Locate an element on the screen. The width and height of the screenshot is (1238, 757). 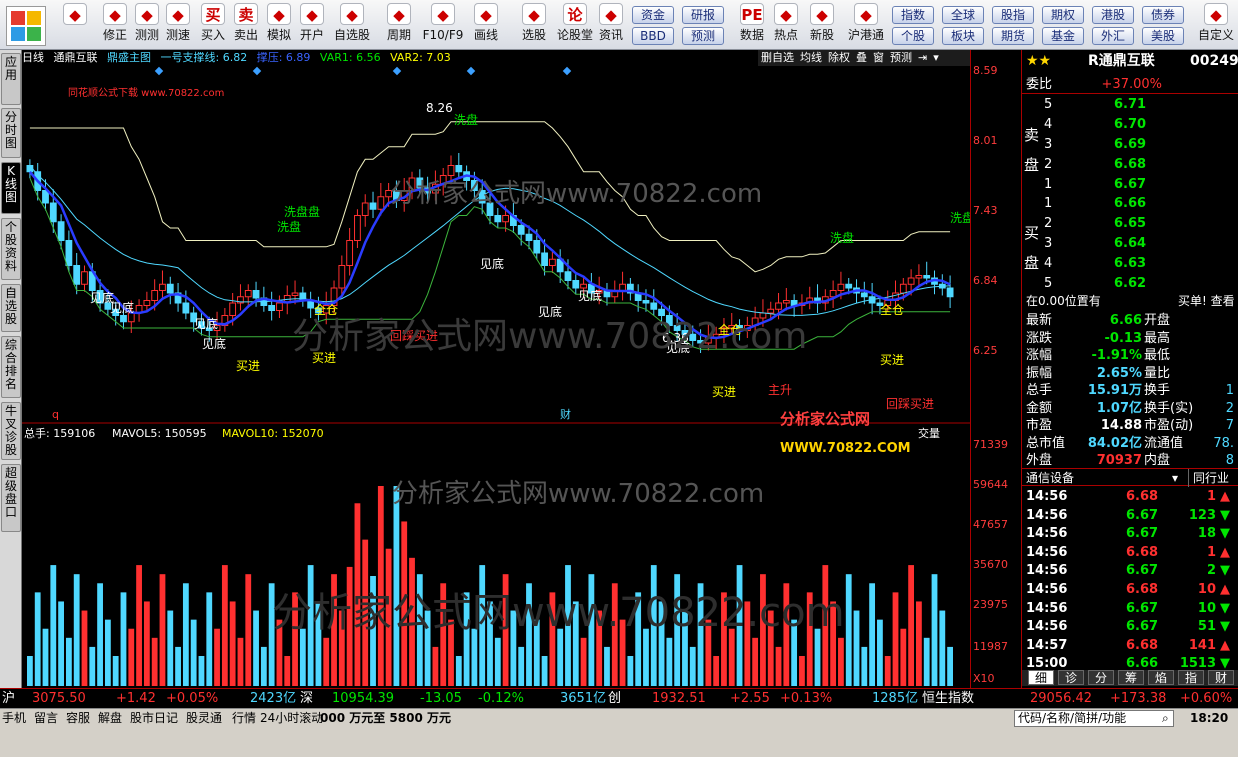
toolbar-hammer-button: ◆ 模拟 is located at coordinates (279, 25).